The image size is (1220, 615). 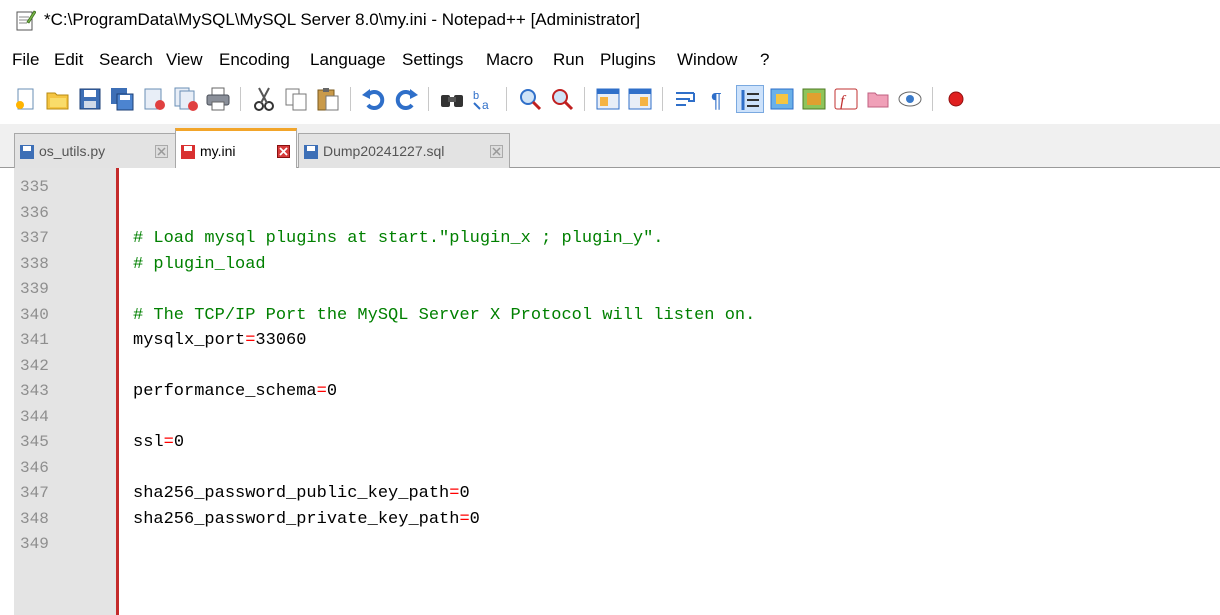 I want to click on menu-run: Run, so click(x=568, y=60).